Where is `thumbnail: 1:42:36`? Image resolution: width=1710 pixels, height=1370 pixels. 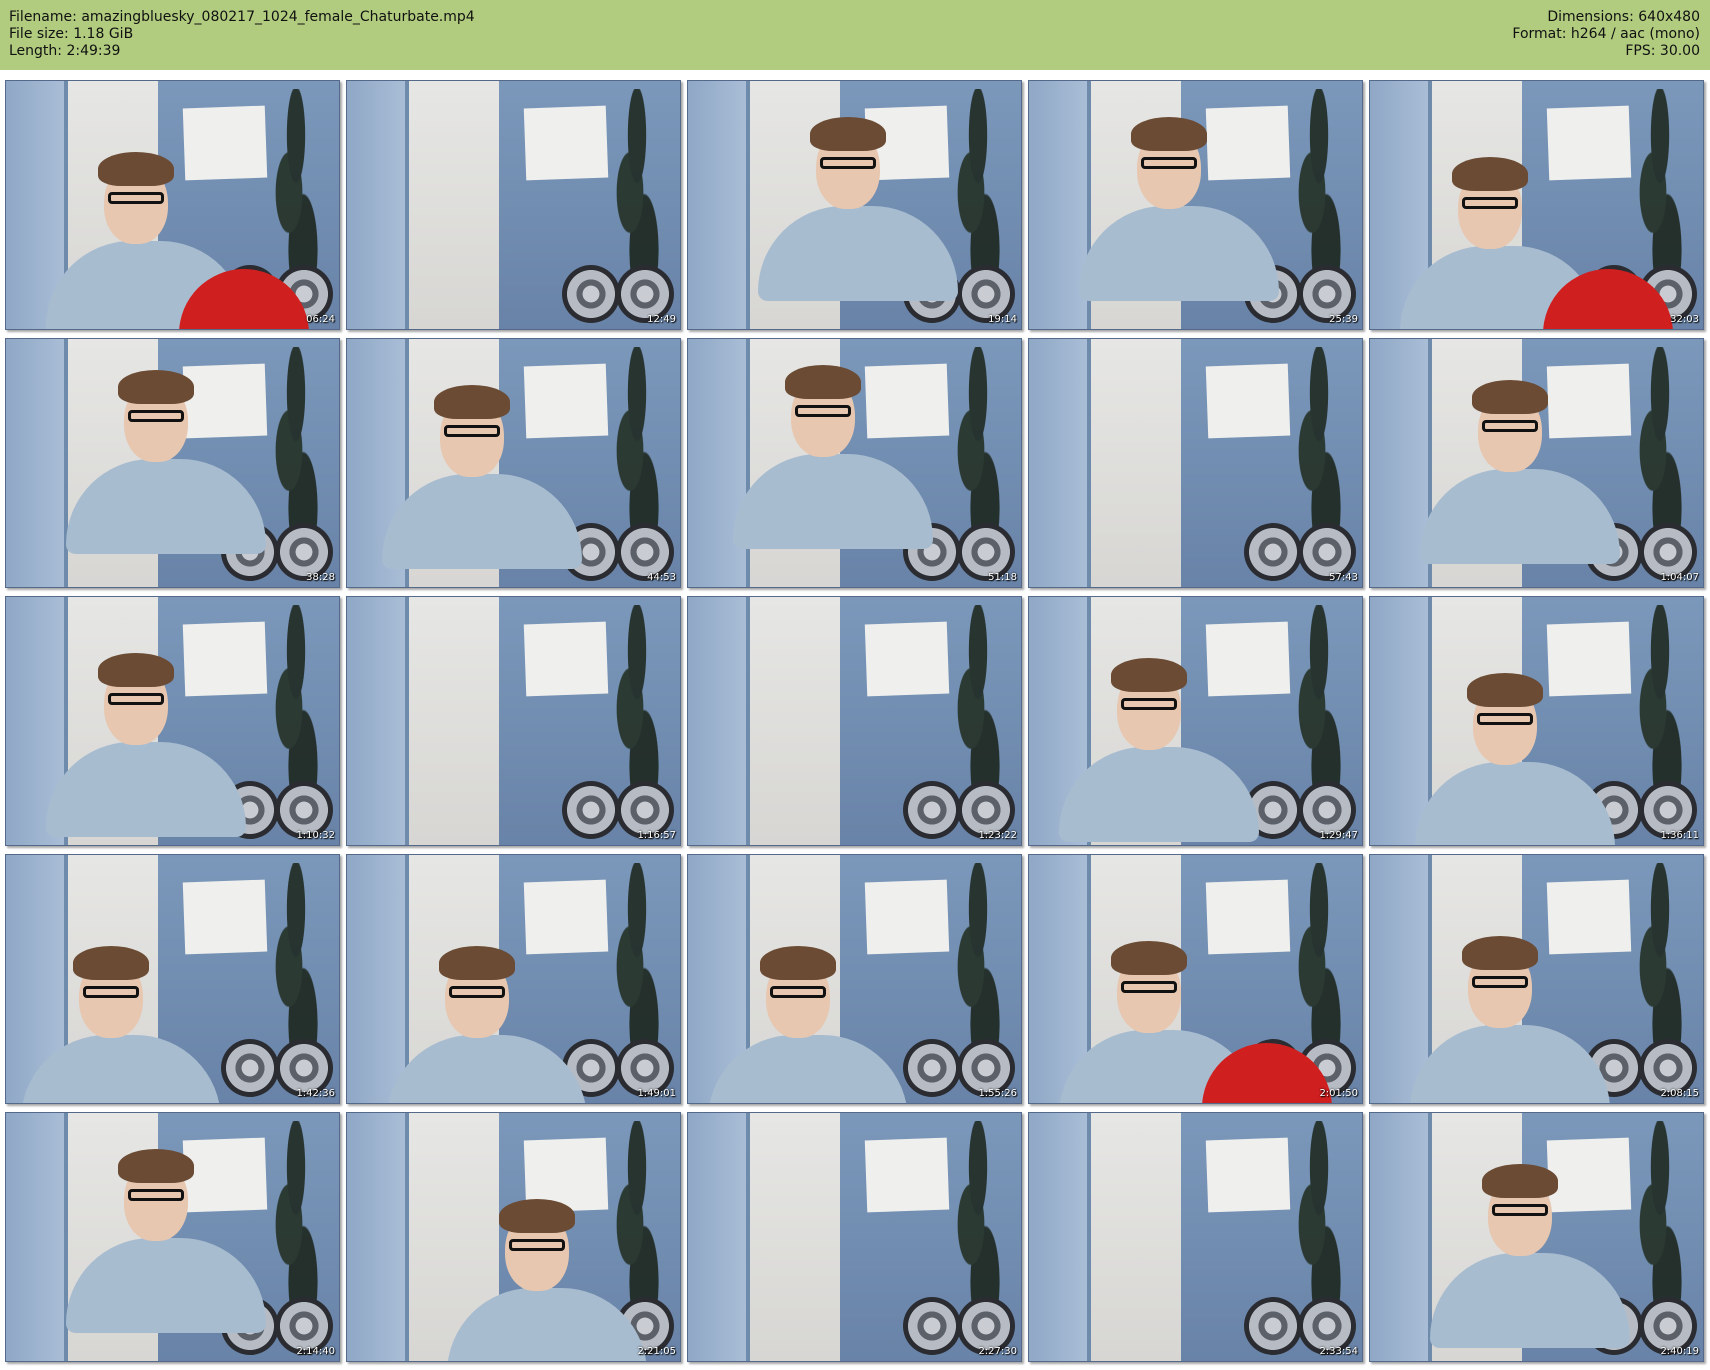 thumbnail: 1:42:36 is located at coordinates (172, 979).